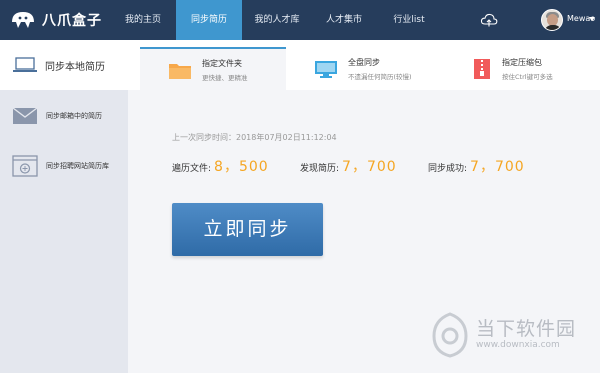 This screenshot has width=600, height=373. What do you see at coordinates (526, 329) in the screenshot?
I see `watermark-title: 当下软件园` at bounding box center [526, 329].